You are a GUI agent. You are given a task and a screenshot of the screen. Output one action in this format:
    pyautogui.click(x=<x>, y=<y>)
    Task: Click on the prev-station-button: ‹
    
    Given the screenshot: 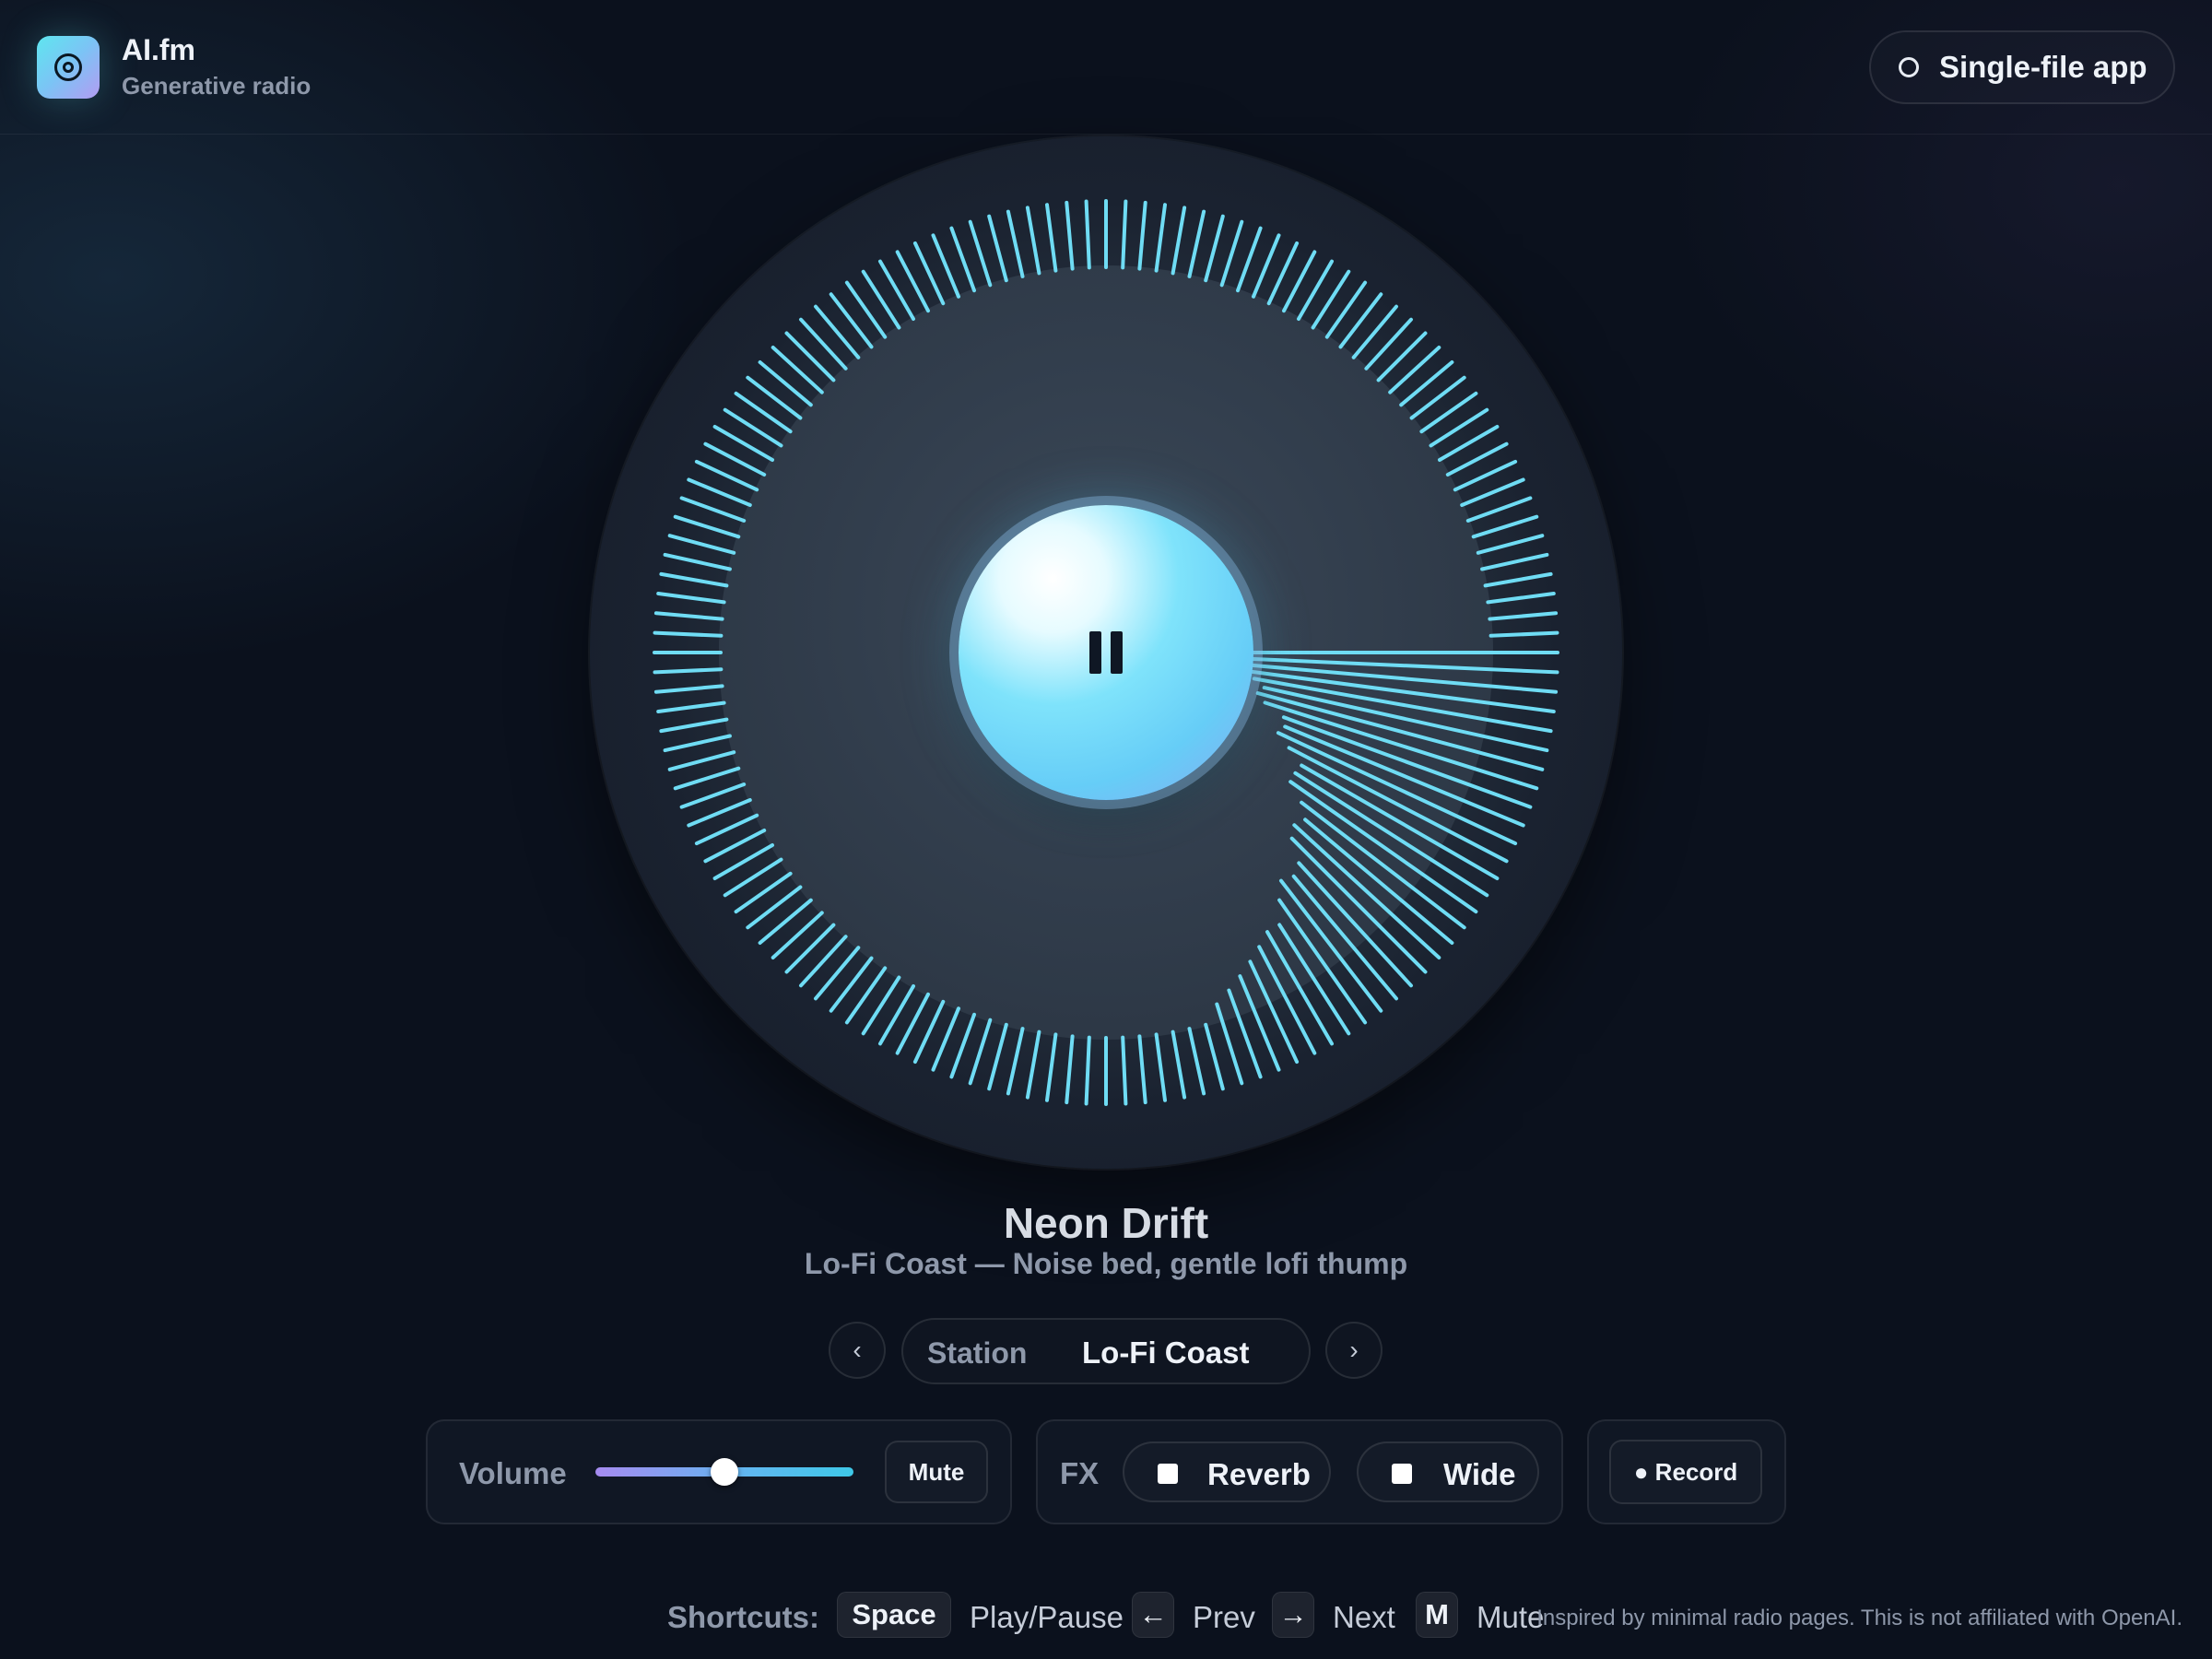 What is the action you would take?
    pyautogui.click(x=857, y=1350)
    